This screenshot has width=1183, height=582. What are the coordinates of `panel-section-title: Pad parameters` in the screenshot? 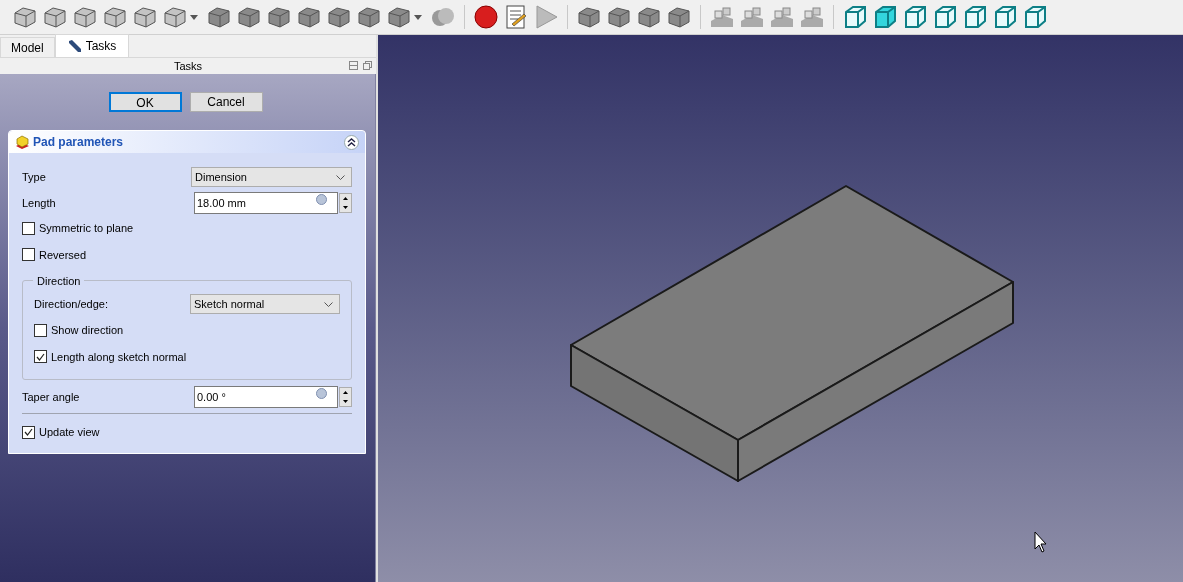 It's located at (78, 142).